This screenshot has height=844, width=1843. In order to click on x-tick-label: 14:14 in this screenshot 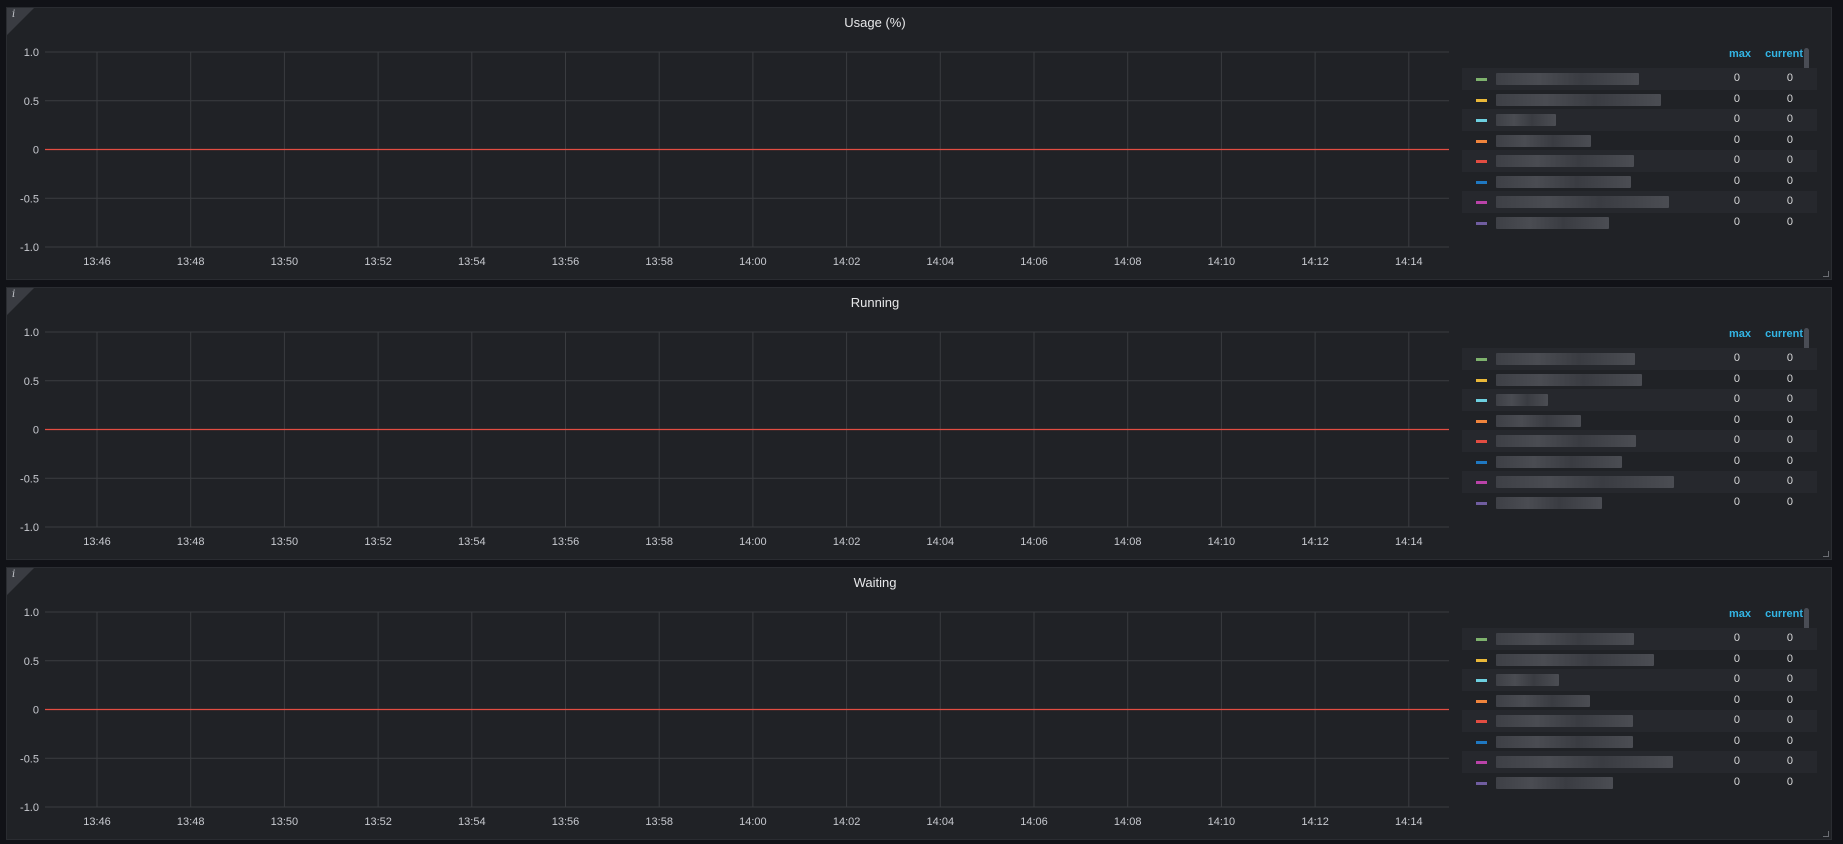, I will do `click(1409, 822)`.